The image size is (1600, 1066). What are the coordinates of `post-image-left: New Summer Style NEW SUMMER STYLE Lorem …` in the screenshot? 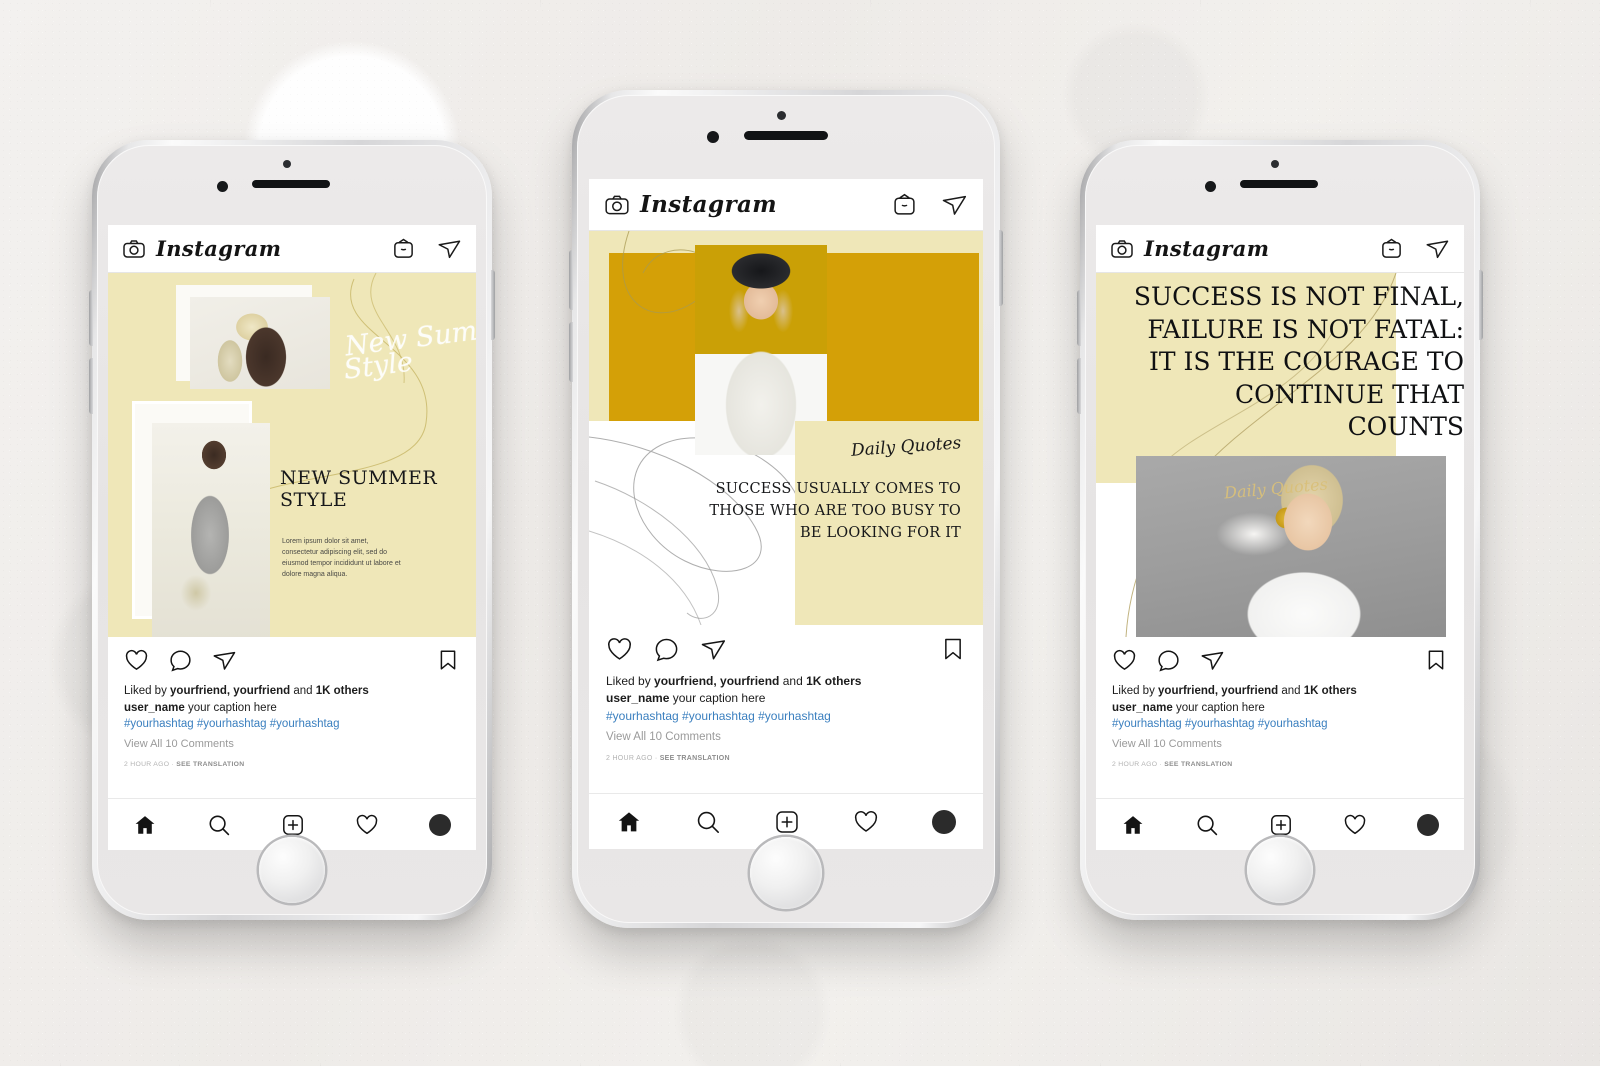 It's located at (292, 455).